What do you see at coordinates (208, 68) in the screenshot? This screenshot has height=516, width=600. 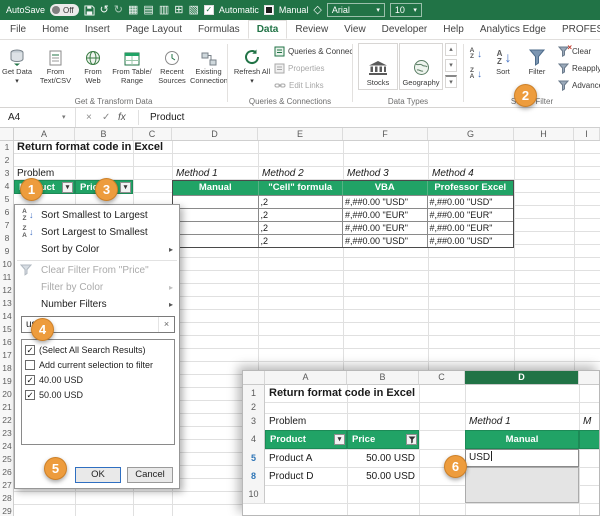 I see `existing-connections-button: Existing Connections` at bounding box center [208, 68].